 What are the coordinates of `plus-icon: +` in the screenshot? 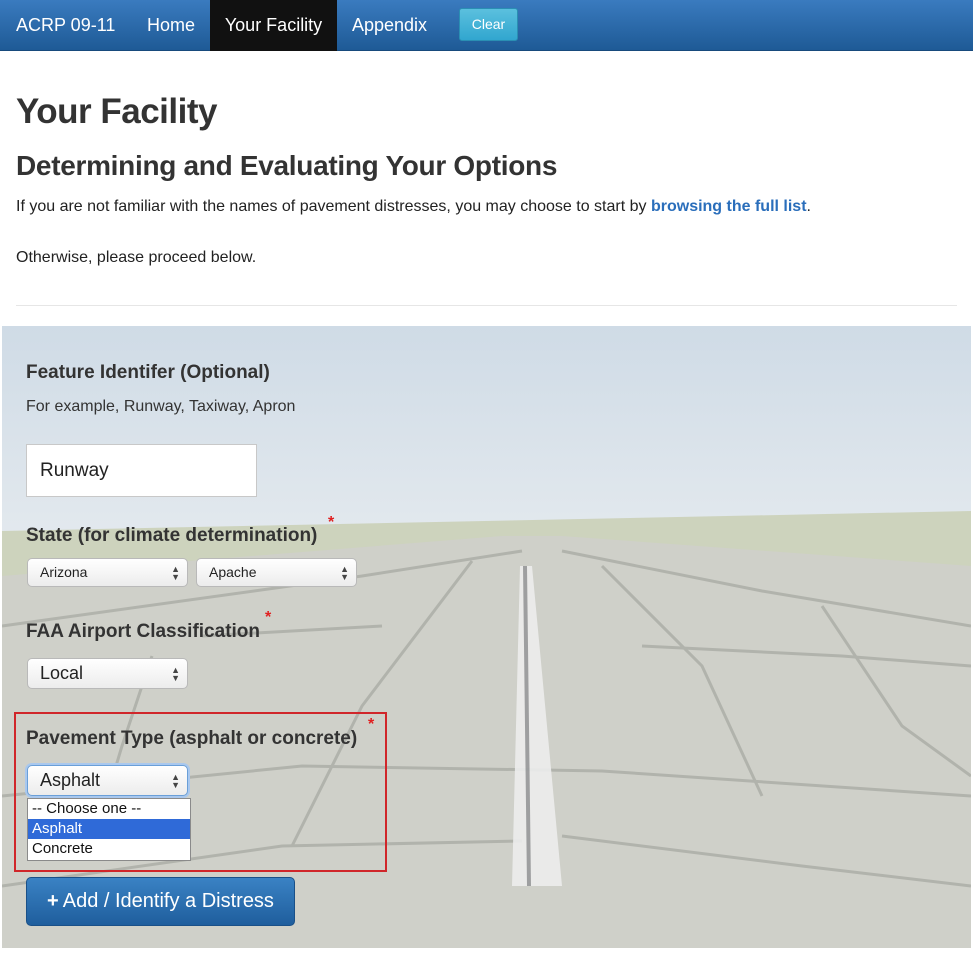 It's located at (53, 901).